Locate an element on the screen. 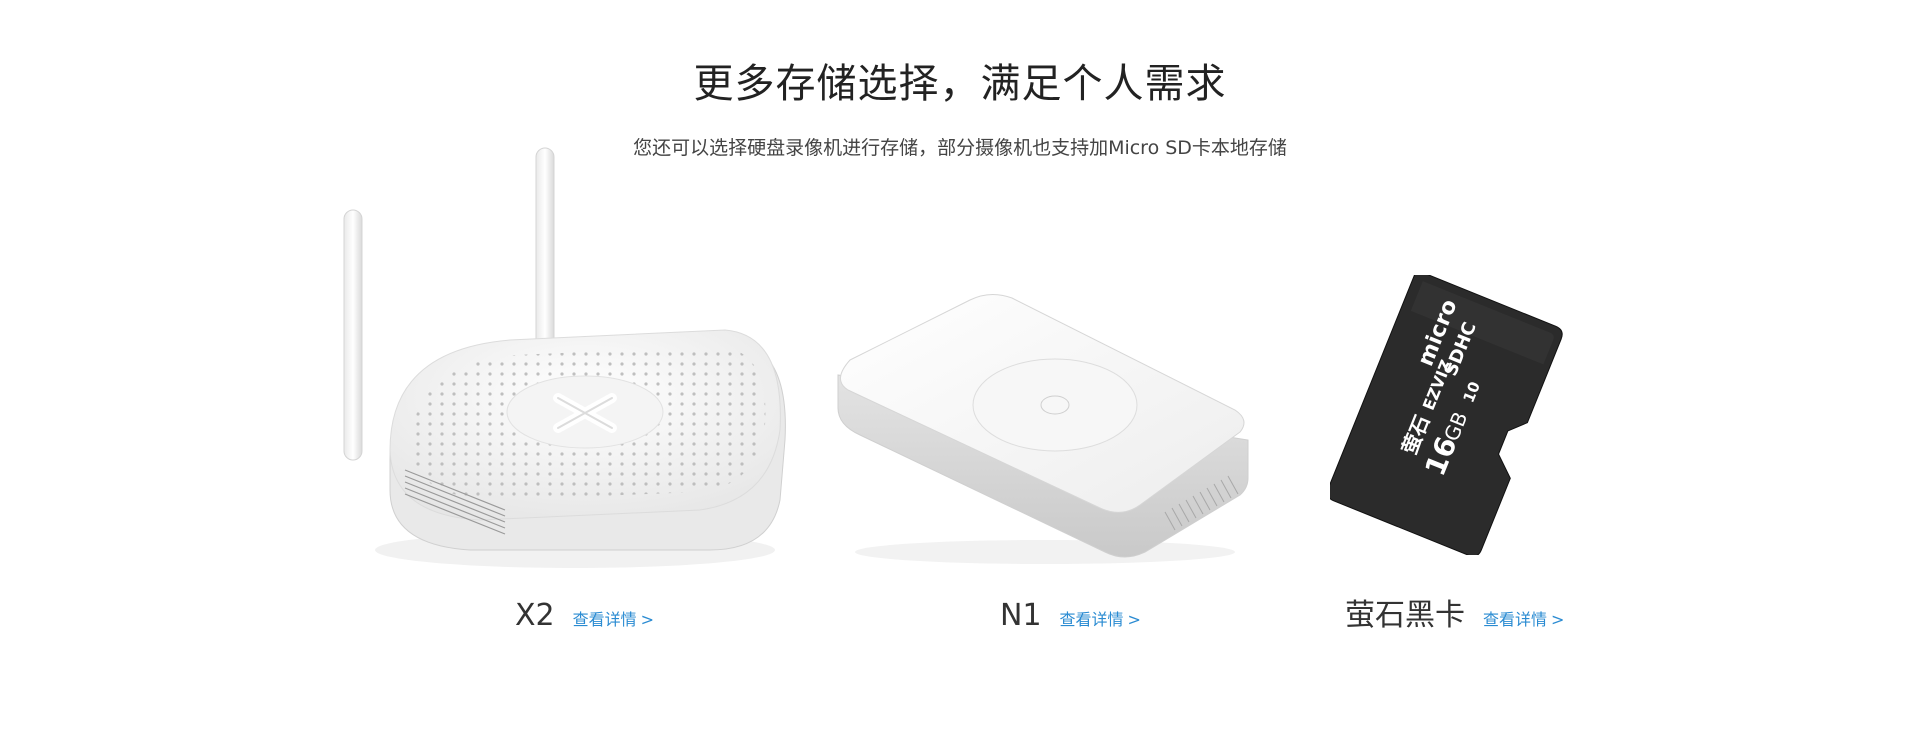 This screenshot has height=752, width=1920. nvr-n1-image is located at coordinates (1040, 430).